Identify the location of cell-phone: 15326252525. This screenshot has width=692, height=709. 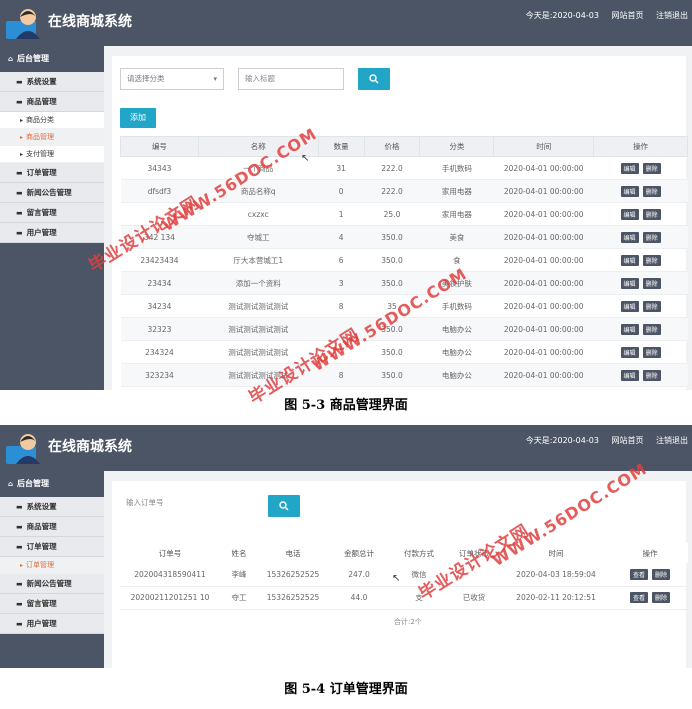
(293, 575).